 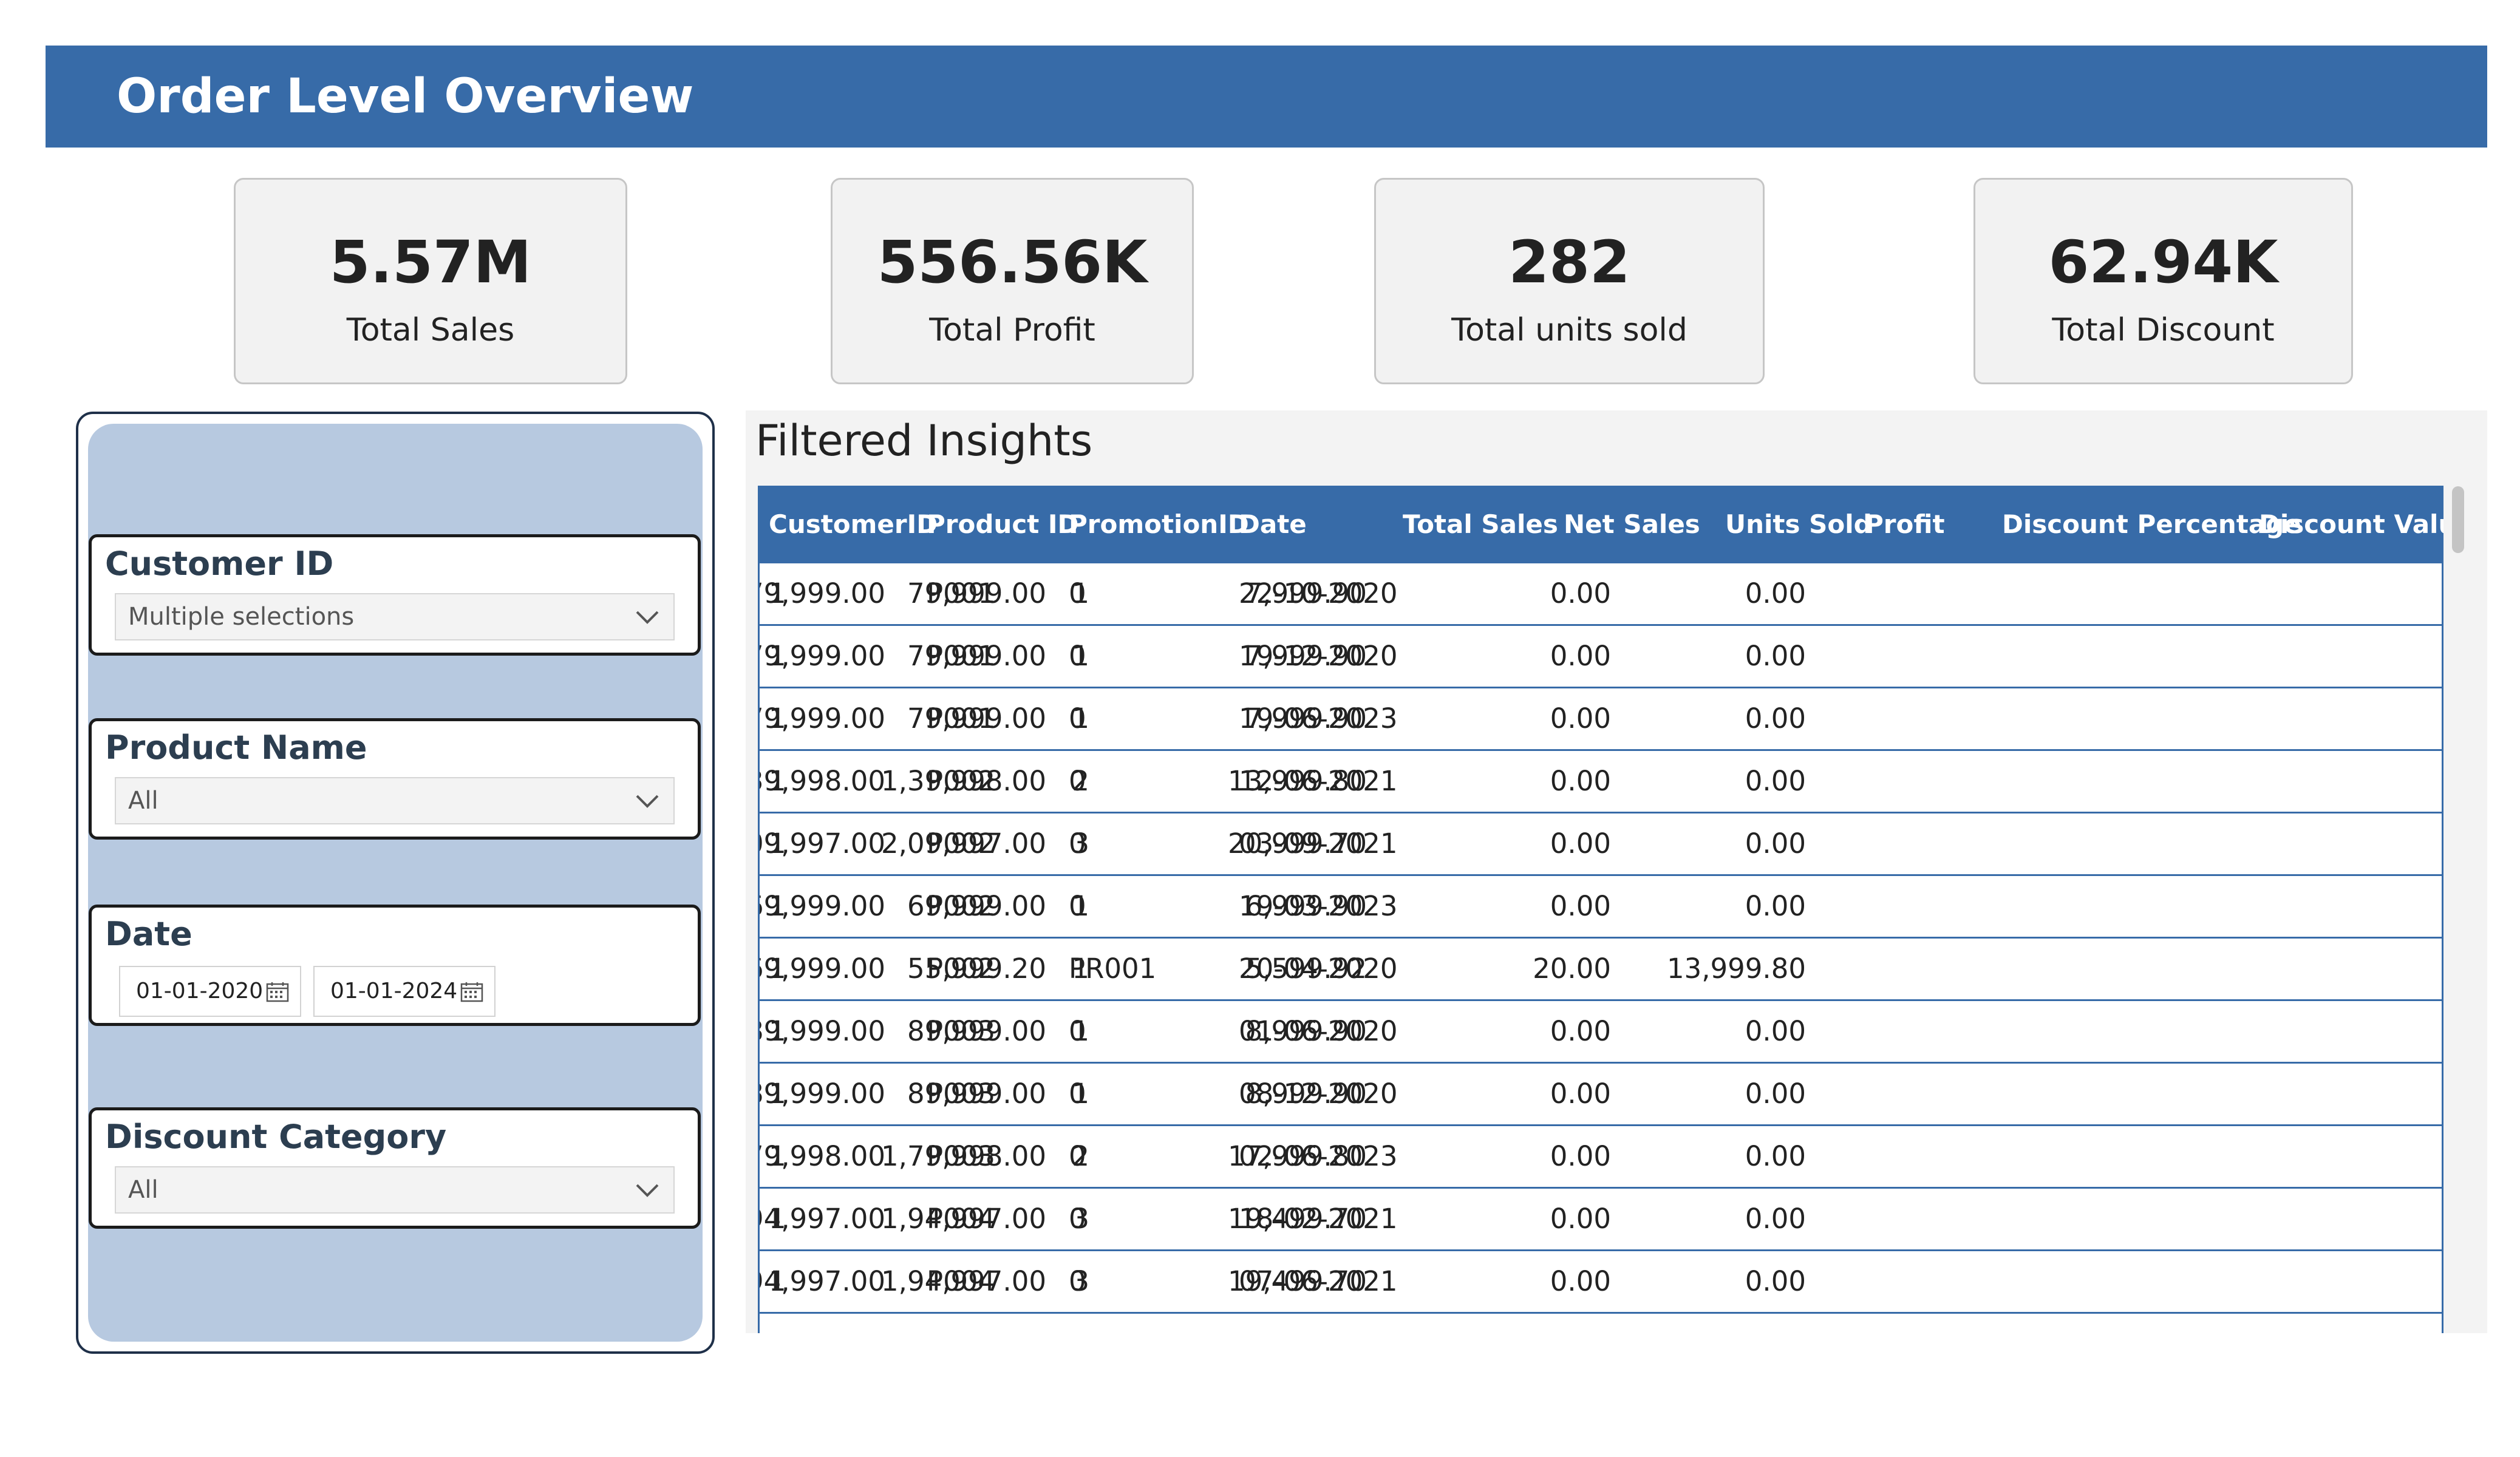 What do you see at coordinates (1012, 330) in the screenshot?
I see `kpi-label: Total Profit` at bounding box center [1012, 330].